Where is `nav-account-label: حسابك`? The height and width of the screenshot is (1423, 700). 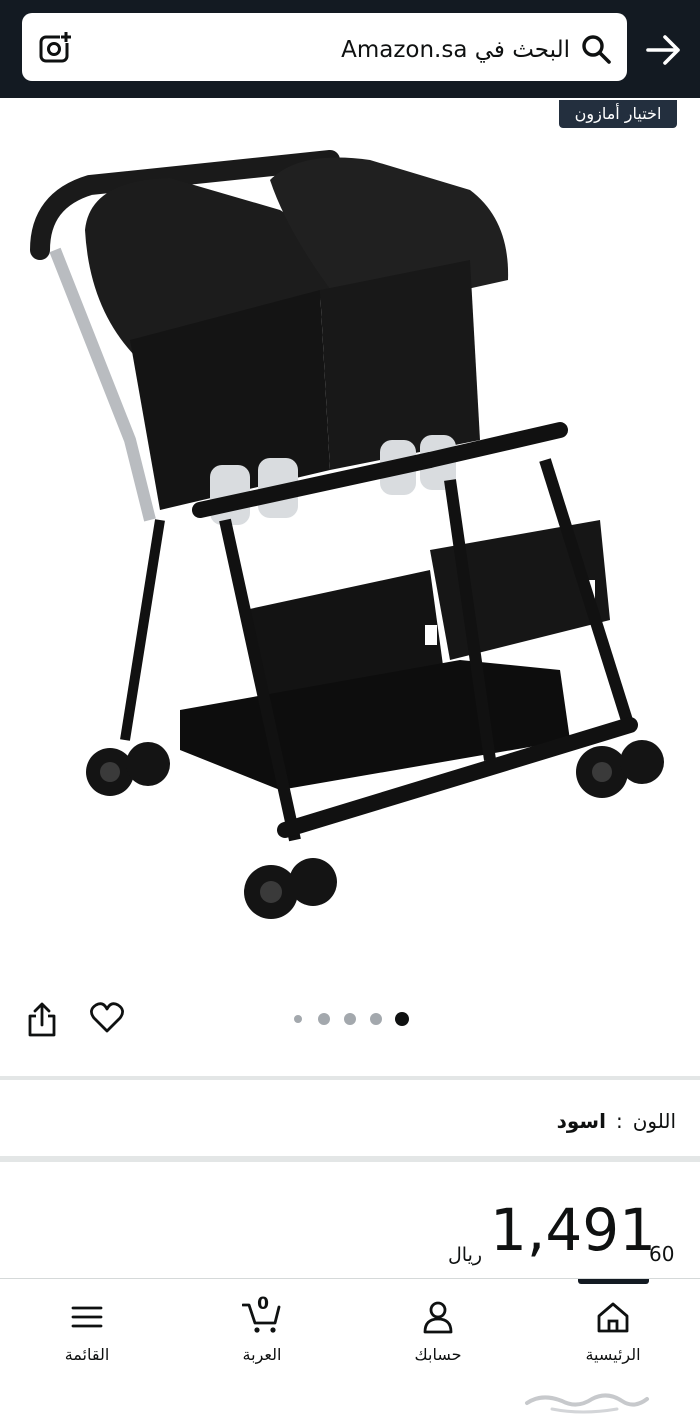 nav-account-label: حسابك is located at coordinates (438, 1354).